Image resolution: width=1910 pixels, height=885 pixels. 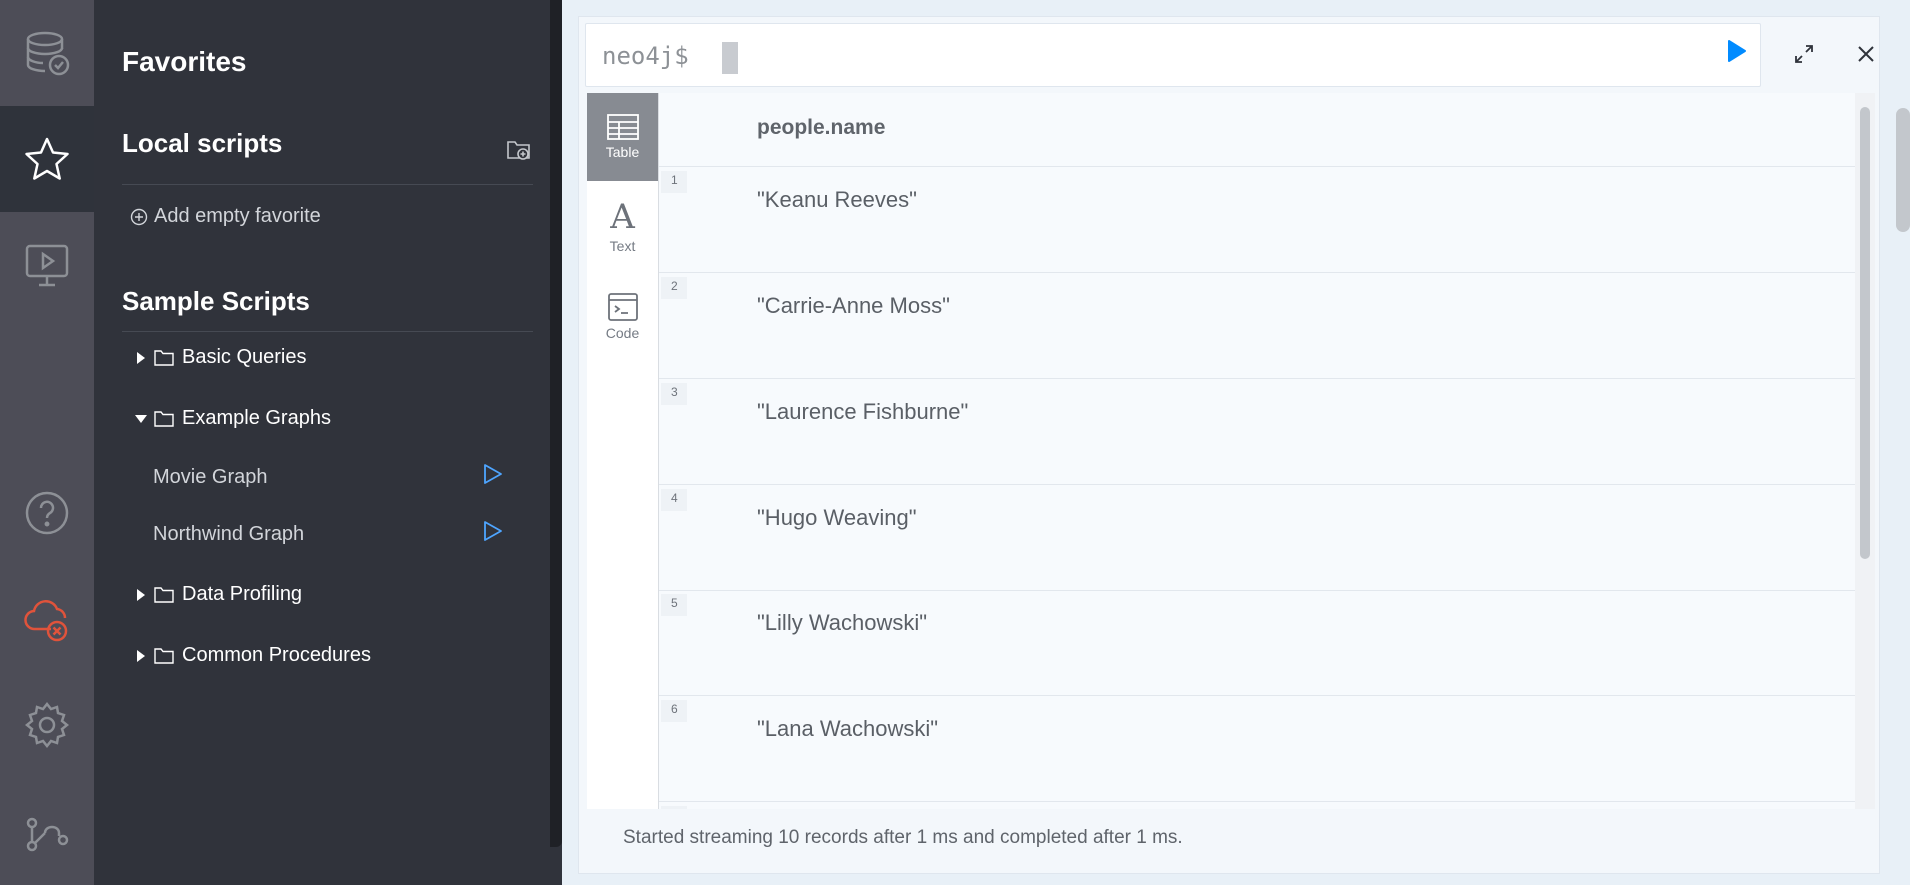 I want to click on folder-common-procedures: Common Procedures, so click(x=252, y=655).